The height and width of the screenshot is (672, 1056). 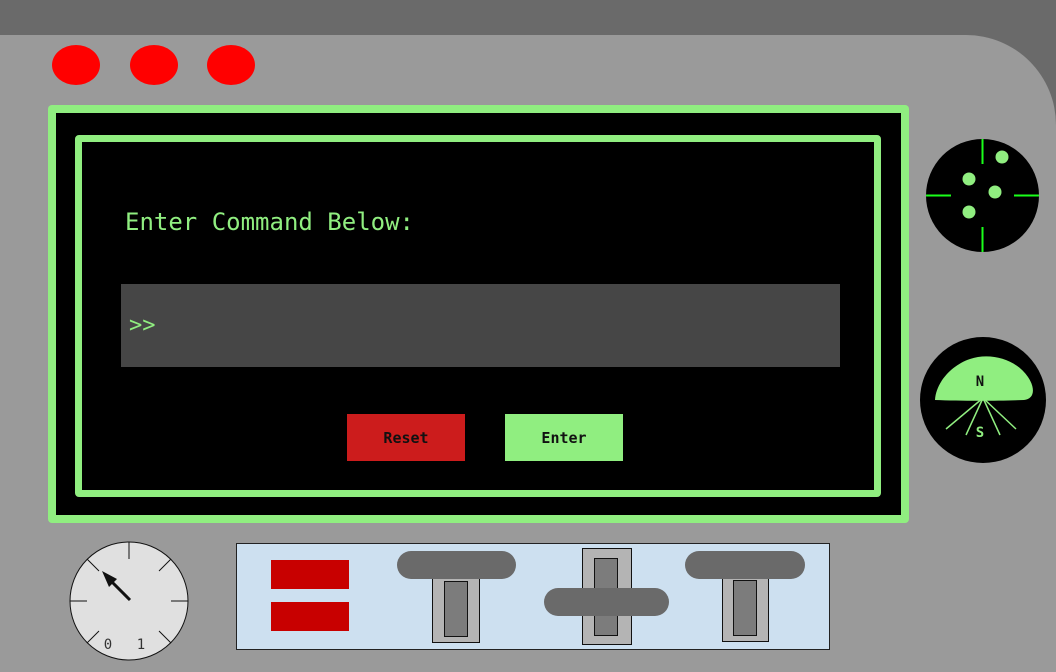 I want to click on gauge-icon: 0 1, so click(x=129, y=601).